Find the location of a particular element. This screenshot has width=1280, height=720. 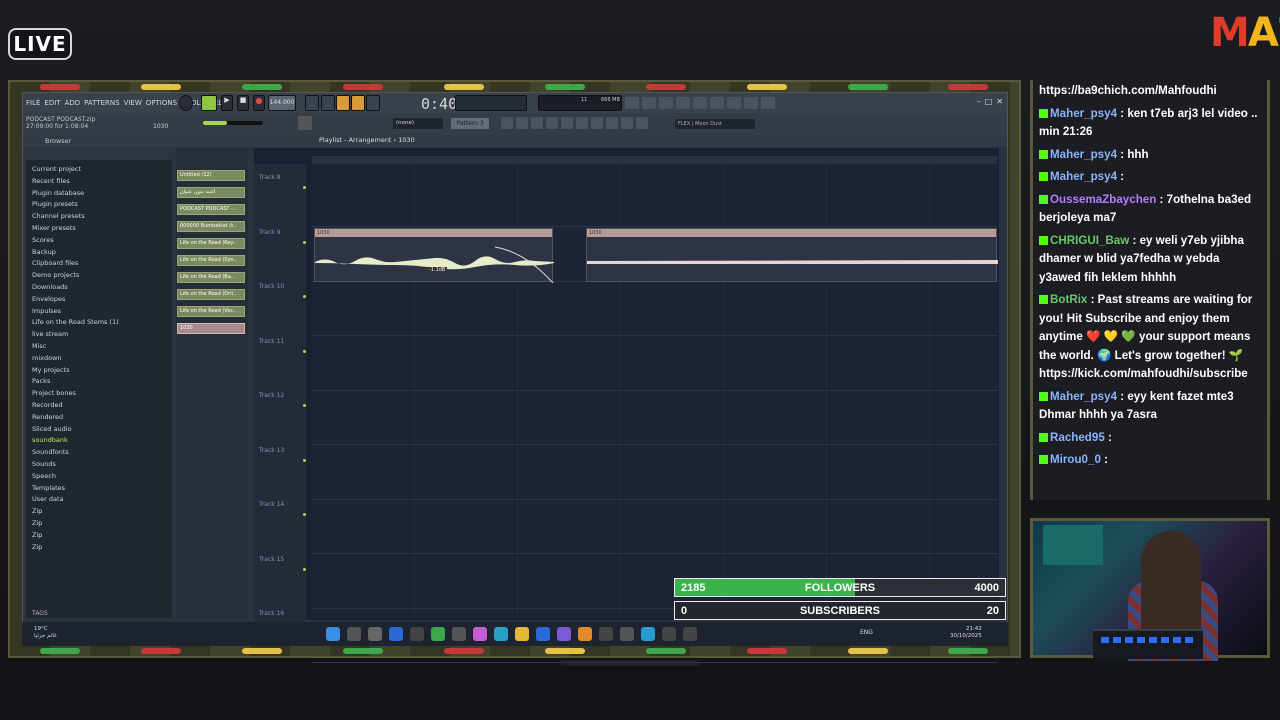

task-view-icon is located at coordinates (375, 634).